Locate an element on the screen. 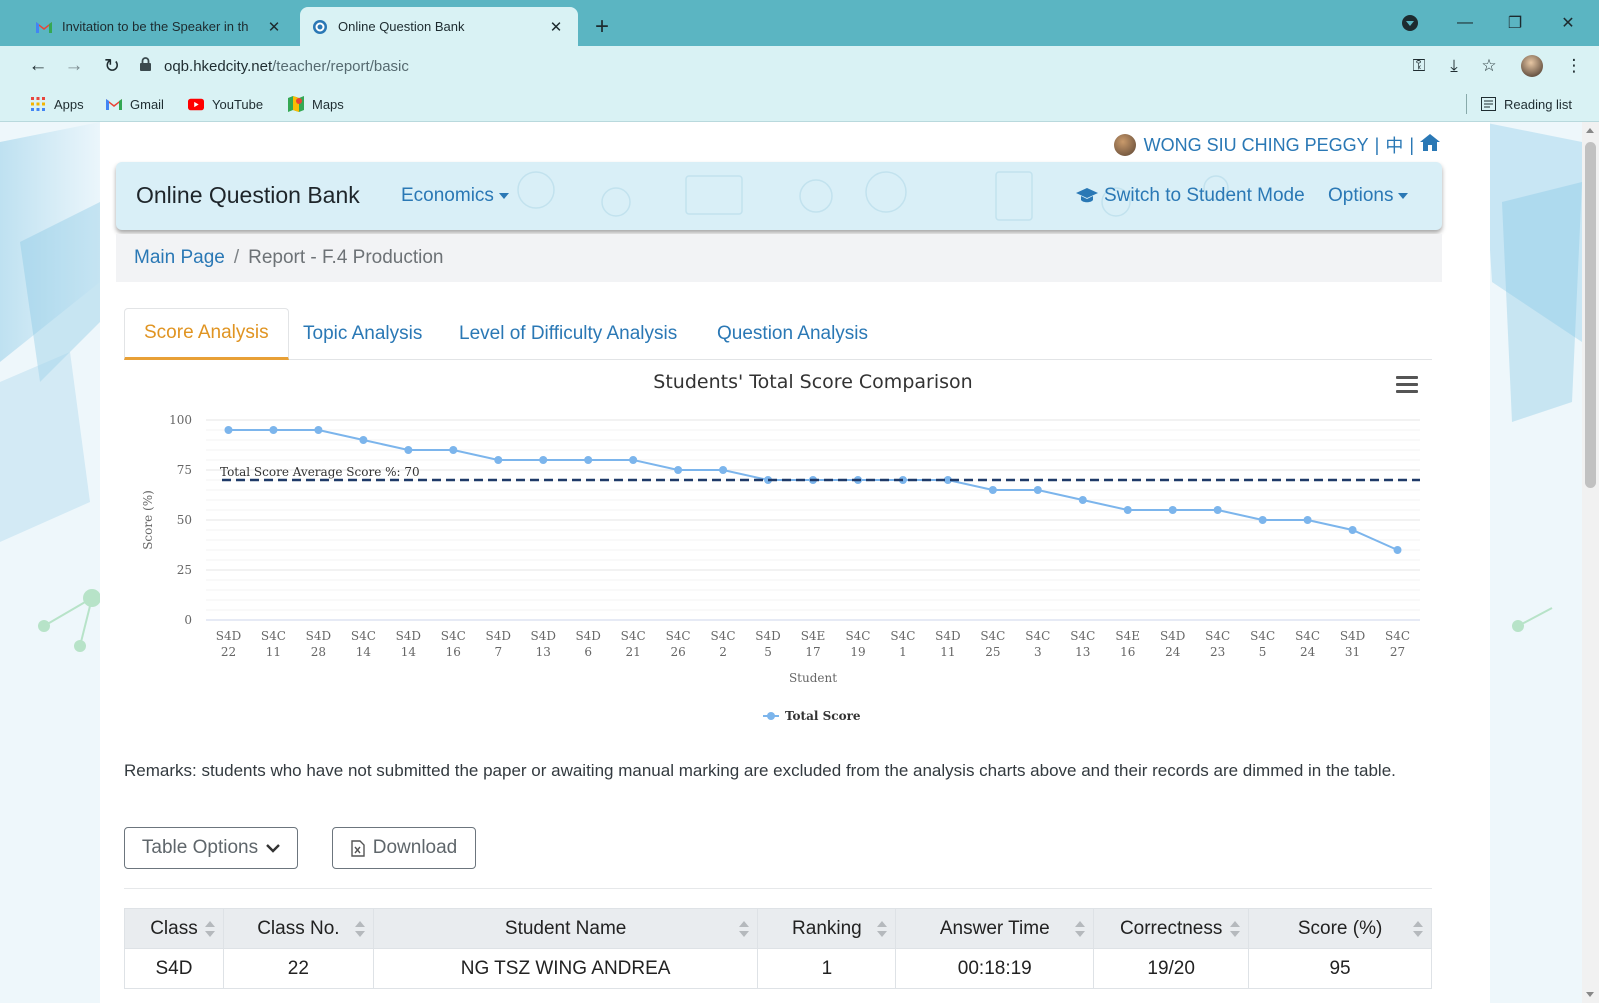  y-tick-label: 50 is located at coordinates (184, 520).